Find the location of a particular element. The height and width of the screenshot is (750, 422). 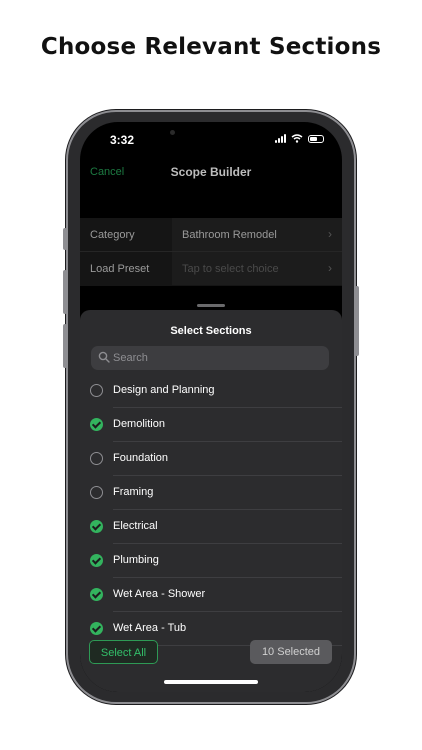

list-item-label: Design and Planning is located at coordinates (164, 390).